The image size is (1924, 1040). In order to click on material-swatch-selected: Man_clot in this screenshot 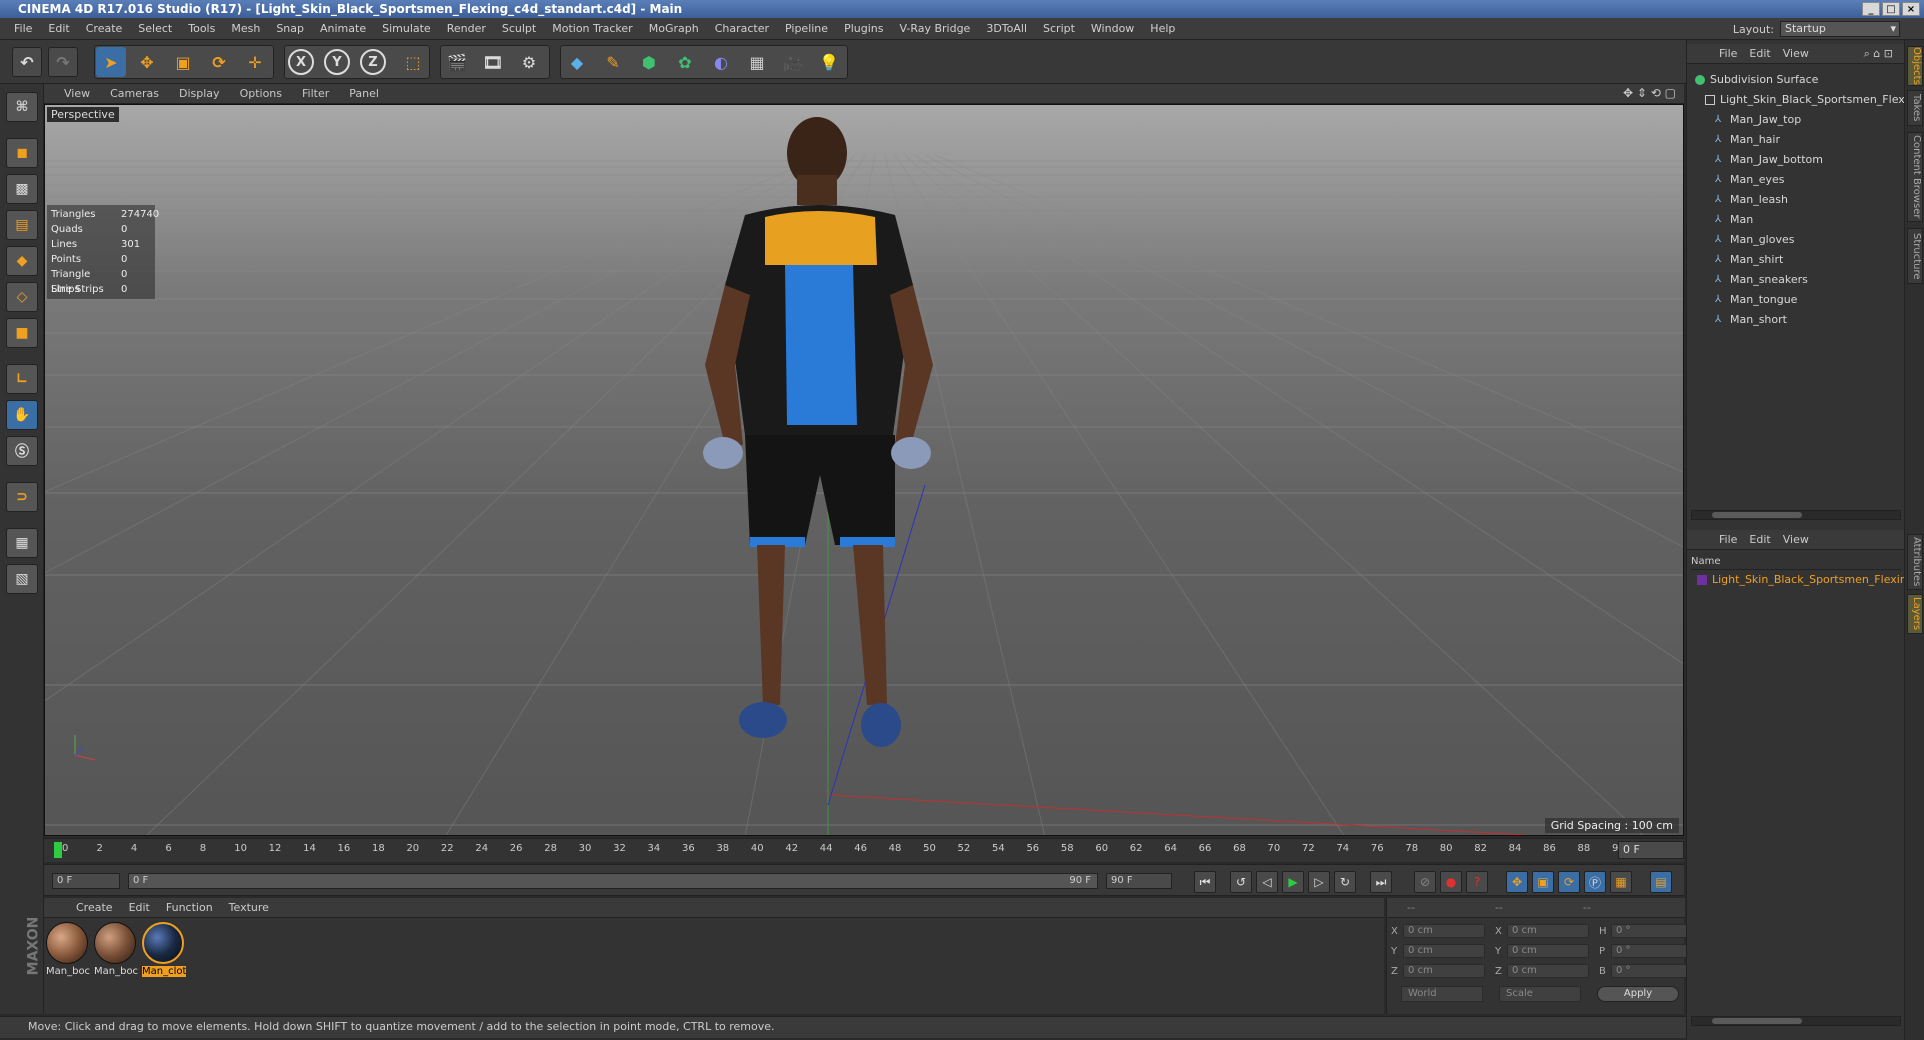, I will do `click(164, 949)`.